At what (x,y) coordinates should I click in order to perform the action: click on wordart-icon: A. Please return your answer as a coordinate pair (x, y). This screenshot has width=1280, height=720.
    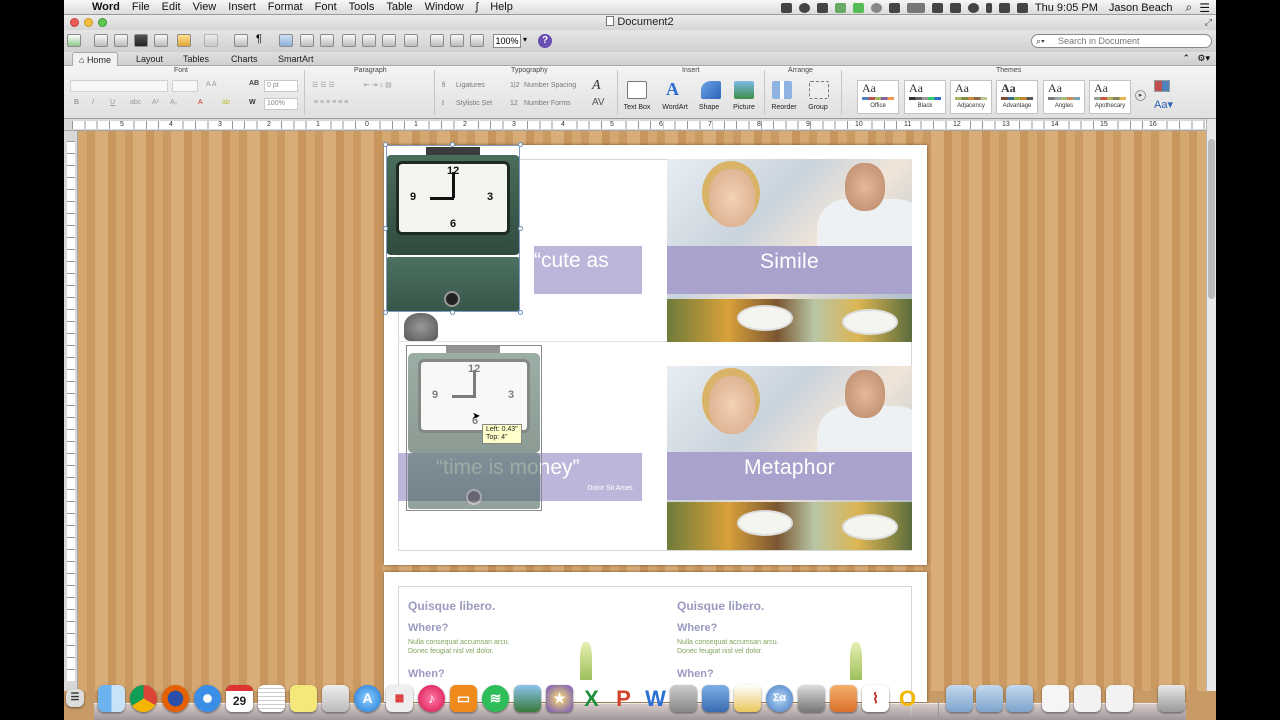
    Looking at the image, I should click on (676, 89).